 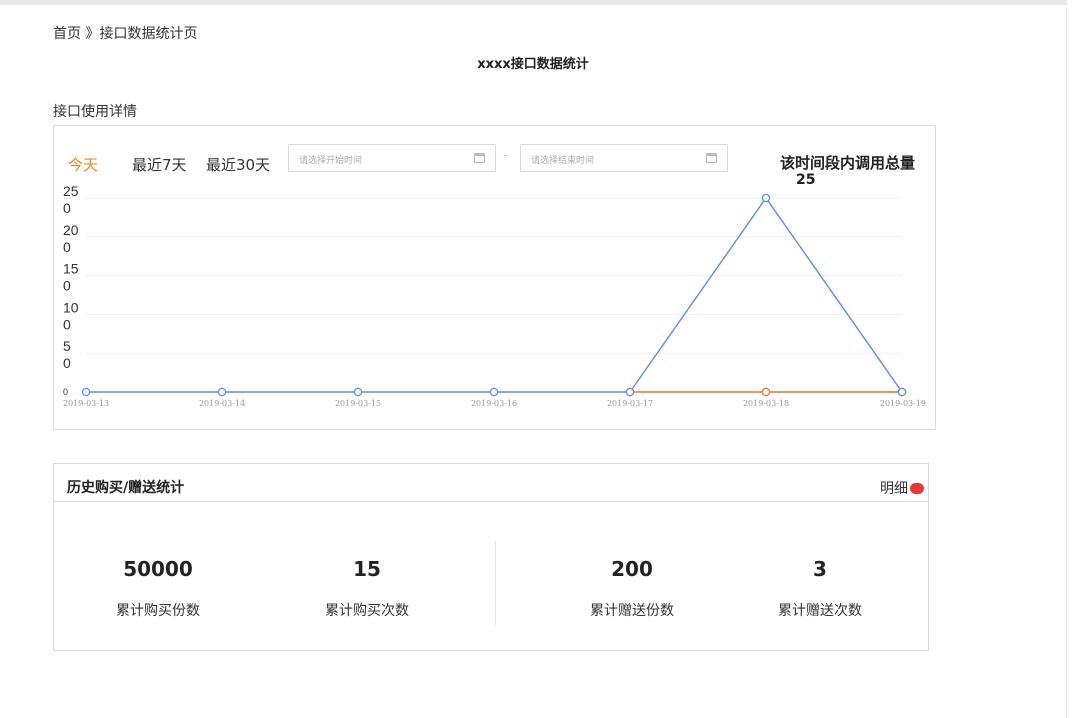 I want to click on breadcrumb: 首页 》接口数据统计页, so click(x=125, y=34).